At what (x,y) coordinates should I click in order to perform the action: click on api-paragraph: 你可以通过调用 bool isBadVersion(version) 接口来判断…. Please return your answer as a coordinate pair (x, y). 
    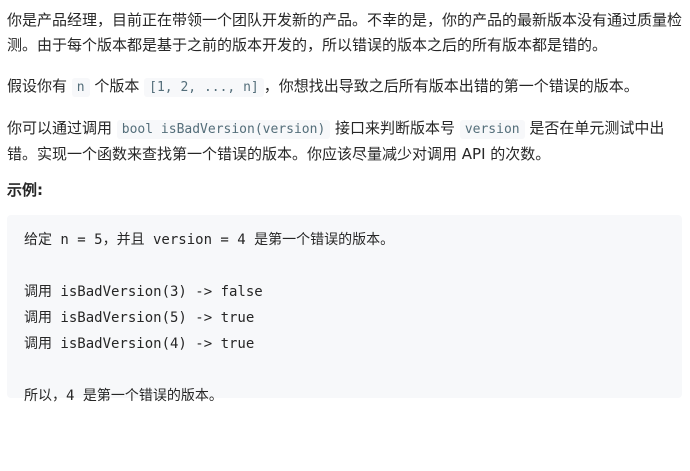
    Looking at the image, I should click on (344, 141).